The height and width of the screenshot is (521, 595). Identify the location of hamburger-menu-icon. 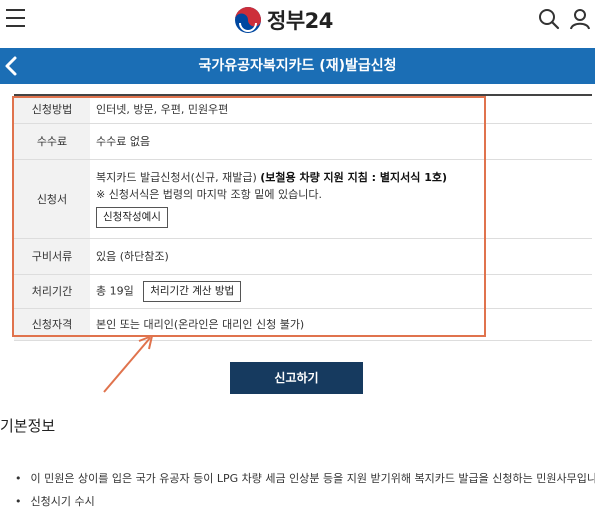
(16, 19).